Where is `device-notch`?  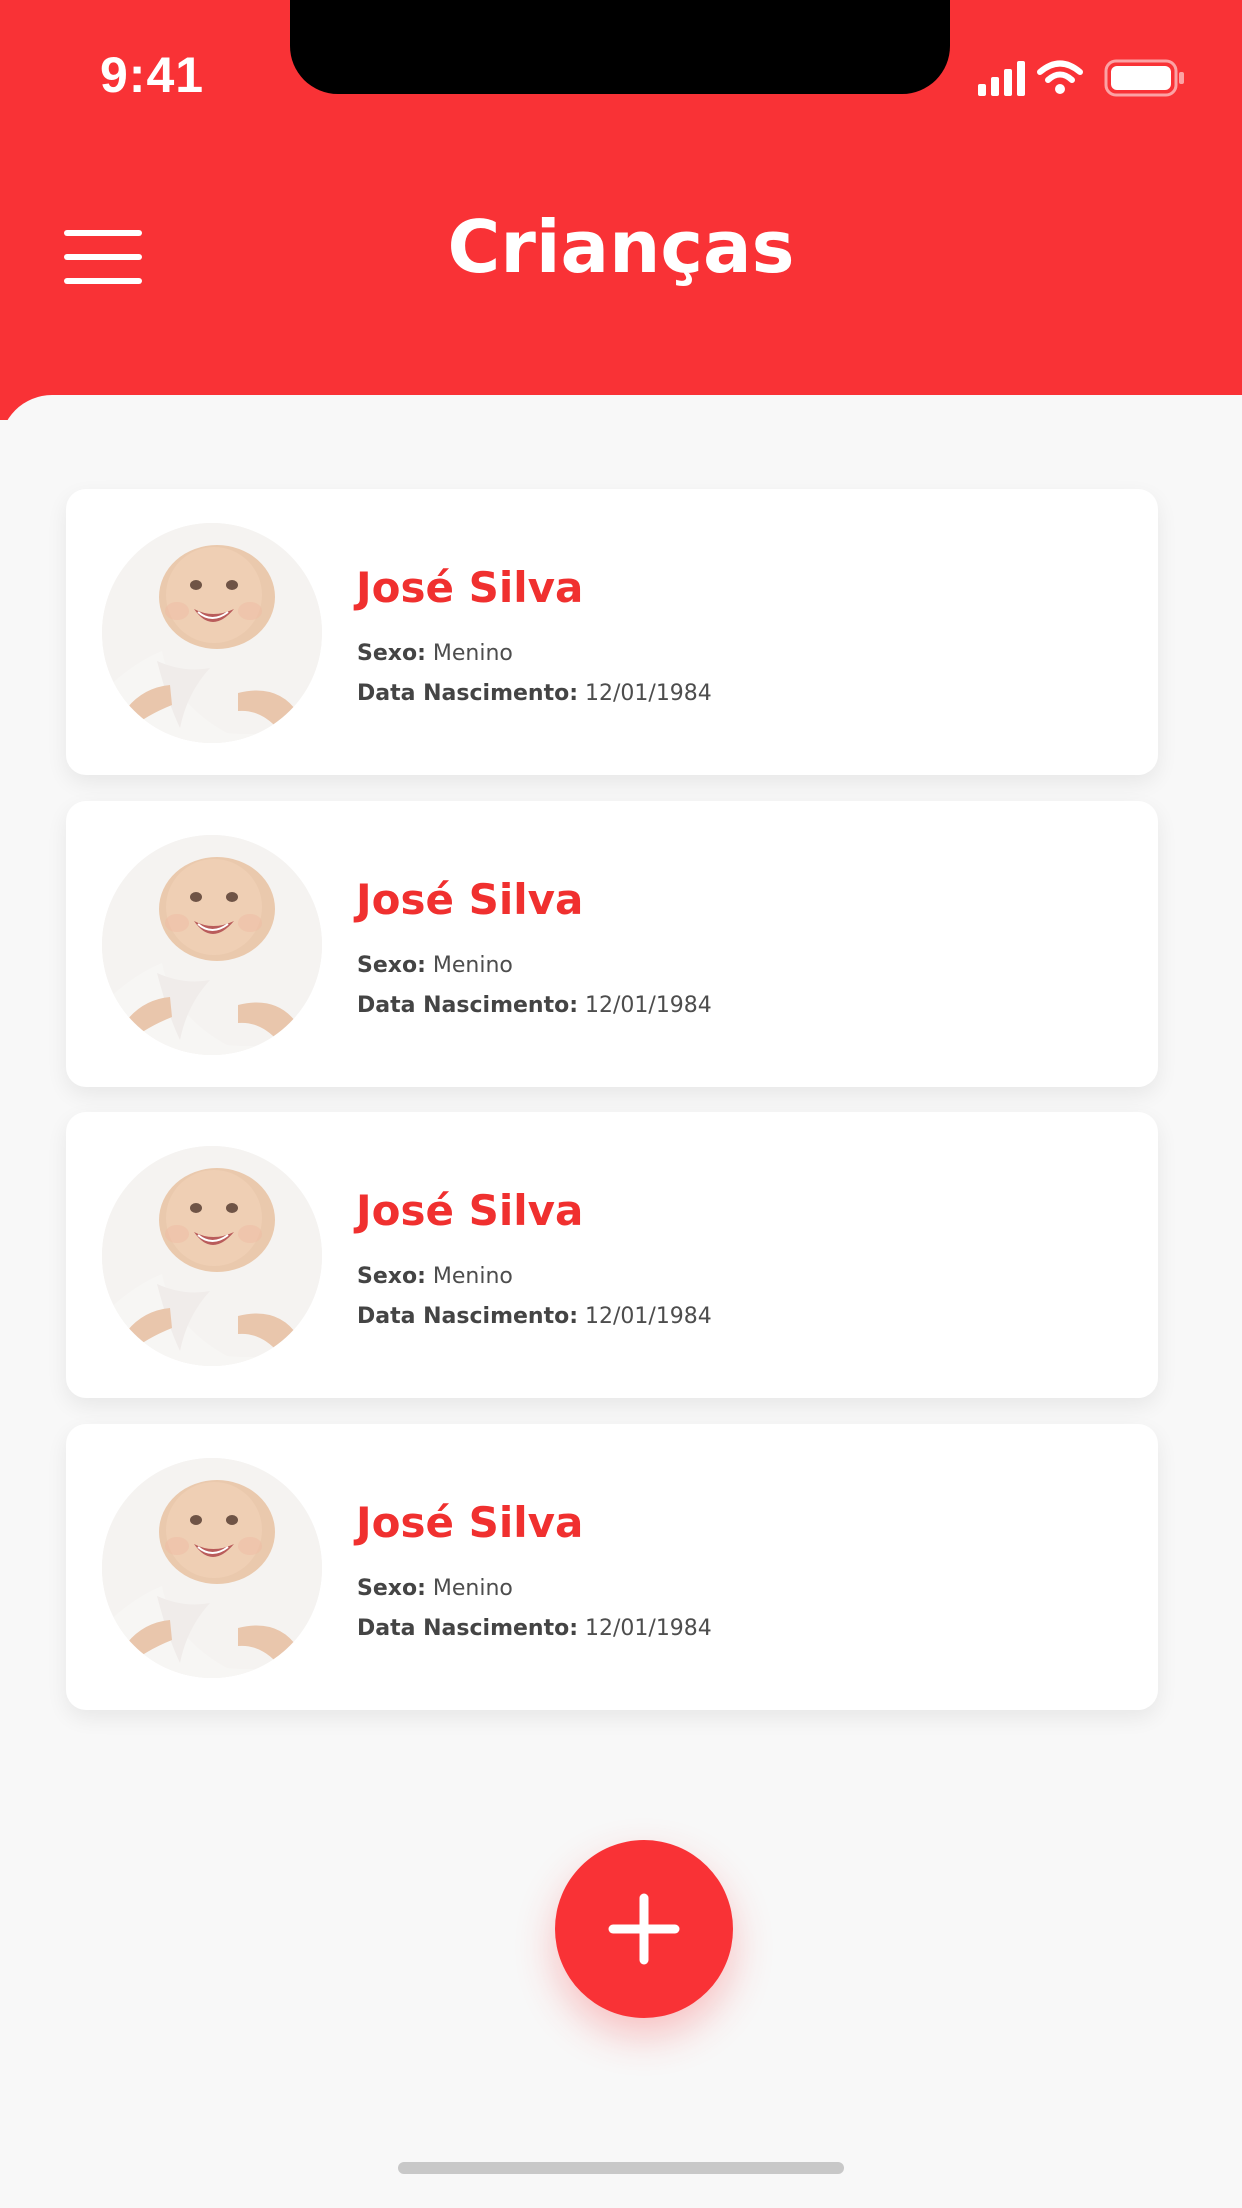
device-notch is located at coordinates (620, 47).